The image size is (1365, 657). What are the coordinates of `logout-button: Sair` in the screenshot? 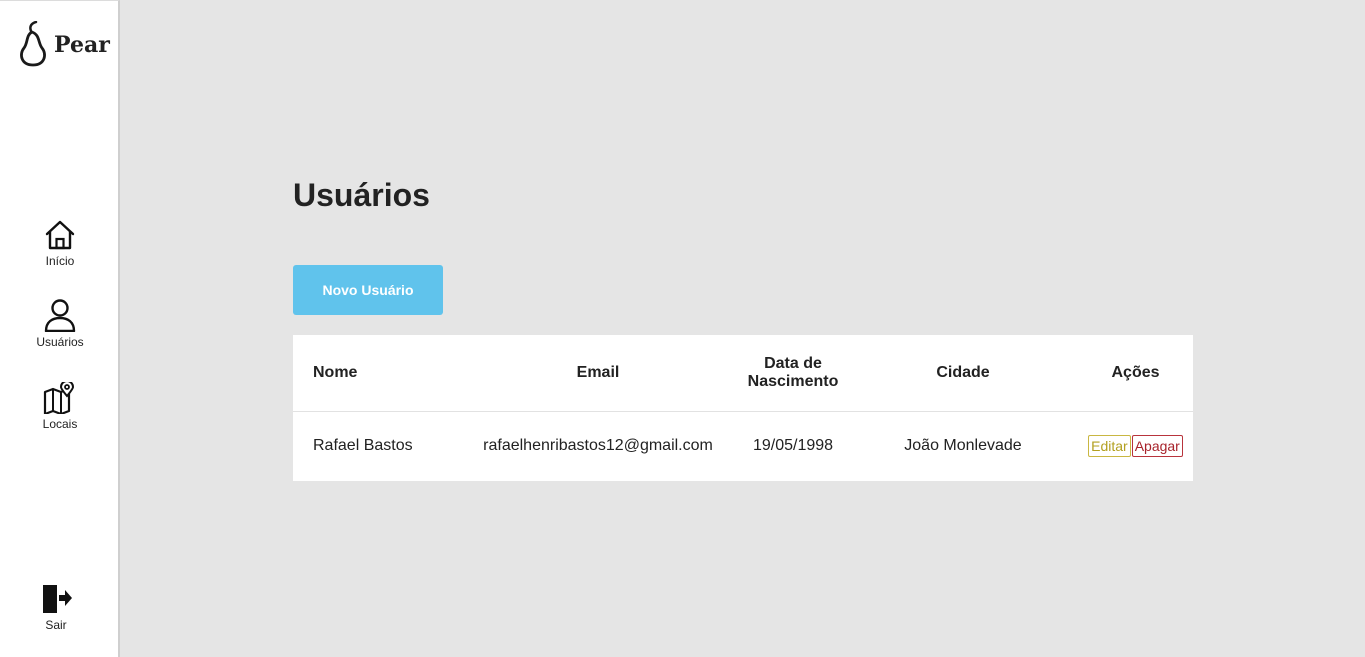 It's located at (58, 607).